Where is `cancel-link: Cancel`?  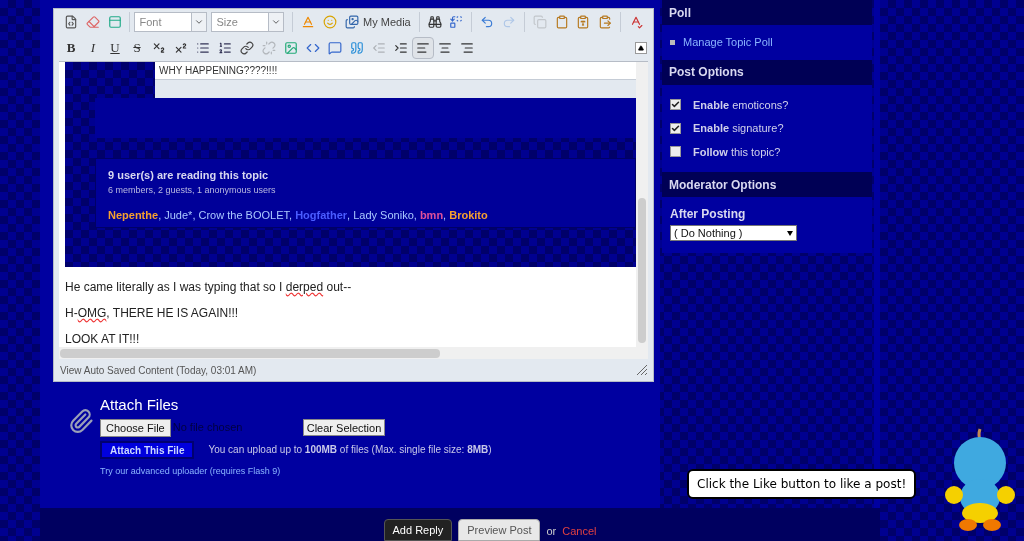 cancel-link: Cancel is located at coordinates (579, 530).